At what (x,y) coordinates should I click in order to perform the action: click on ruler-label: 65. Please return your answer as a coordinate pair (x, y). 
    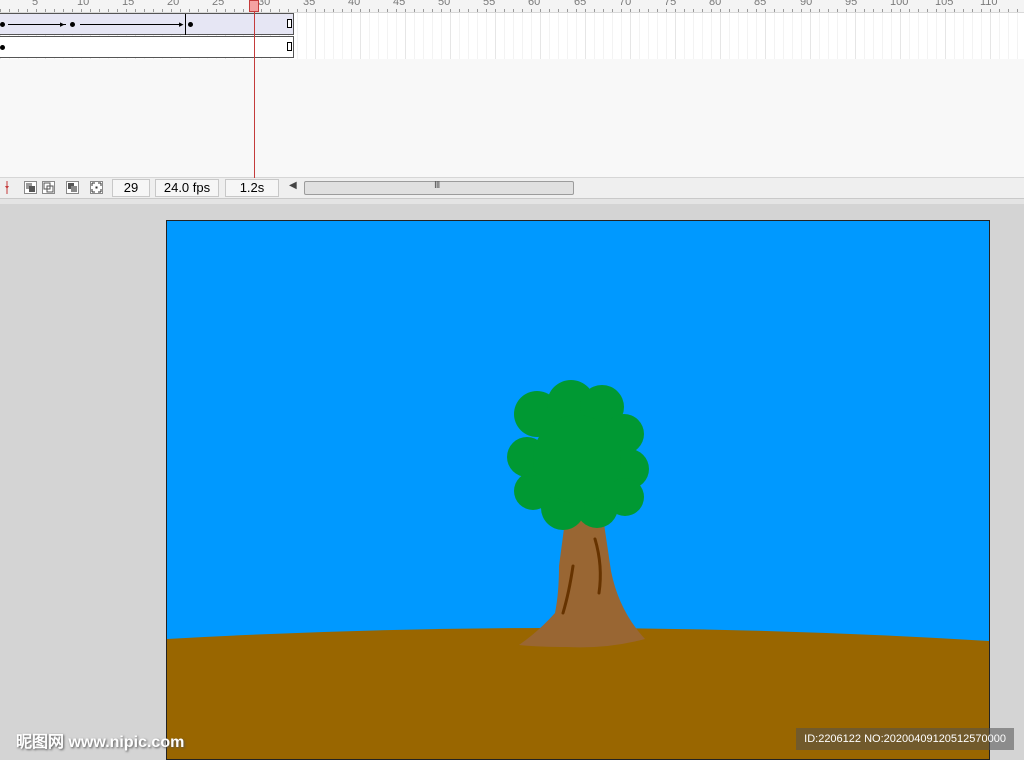
    Looking at the image, I should click on (580, 4).